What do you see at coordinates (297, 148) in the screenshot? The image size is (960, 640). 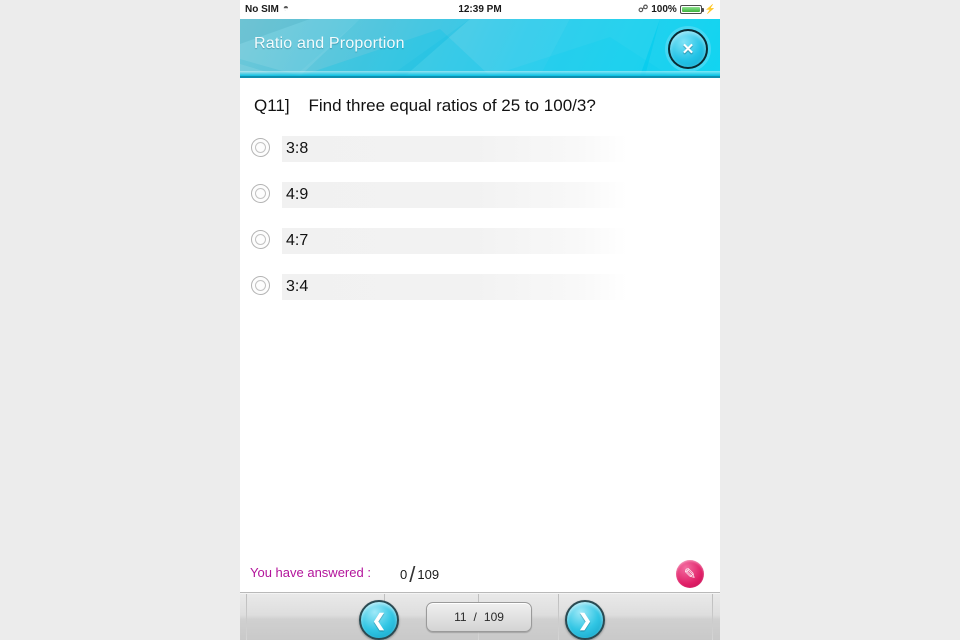 I see `option-label-1: 3:8` at bounding box center [297, 148].